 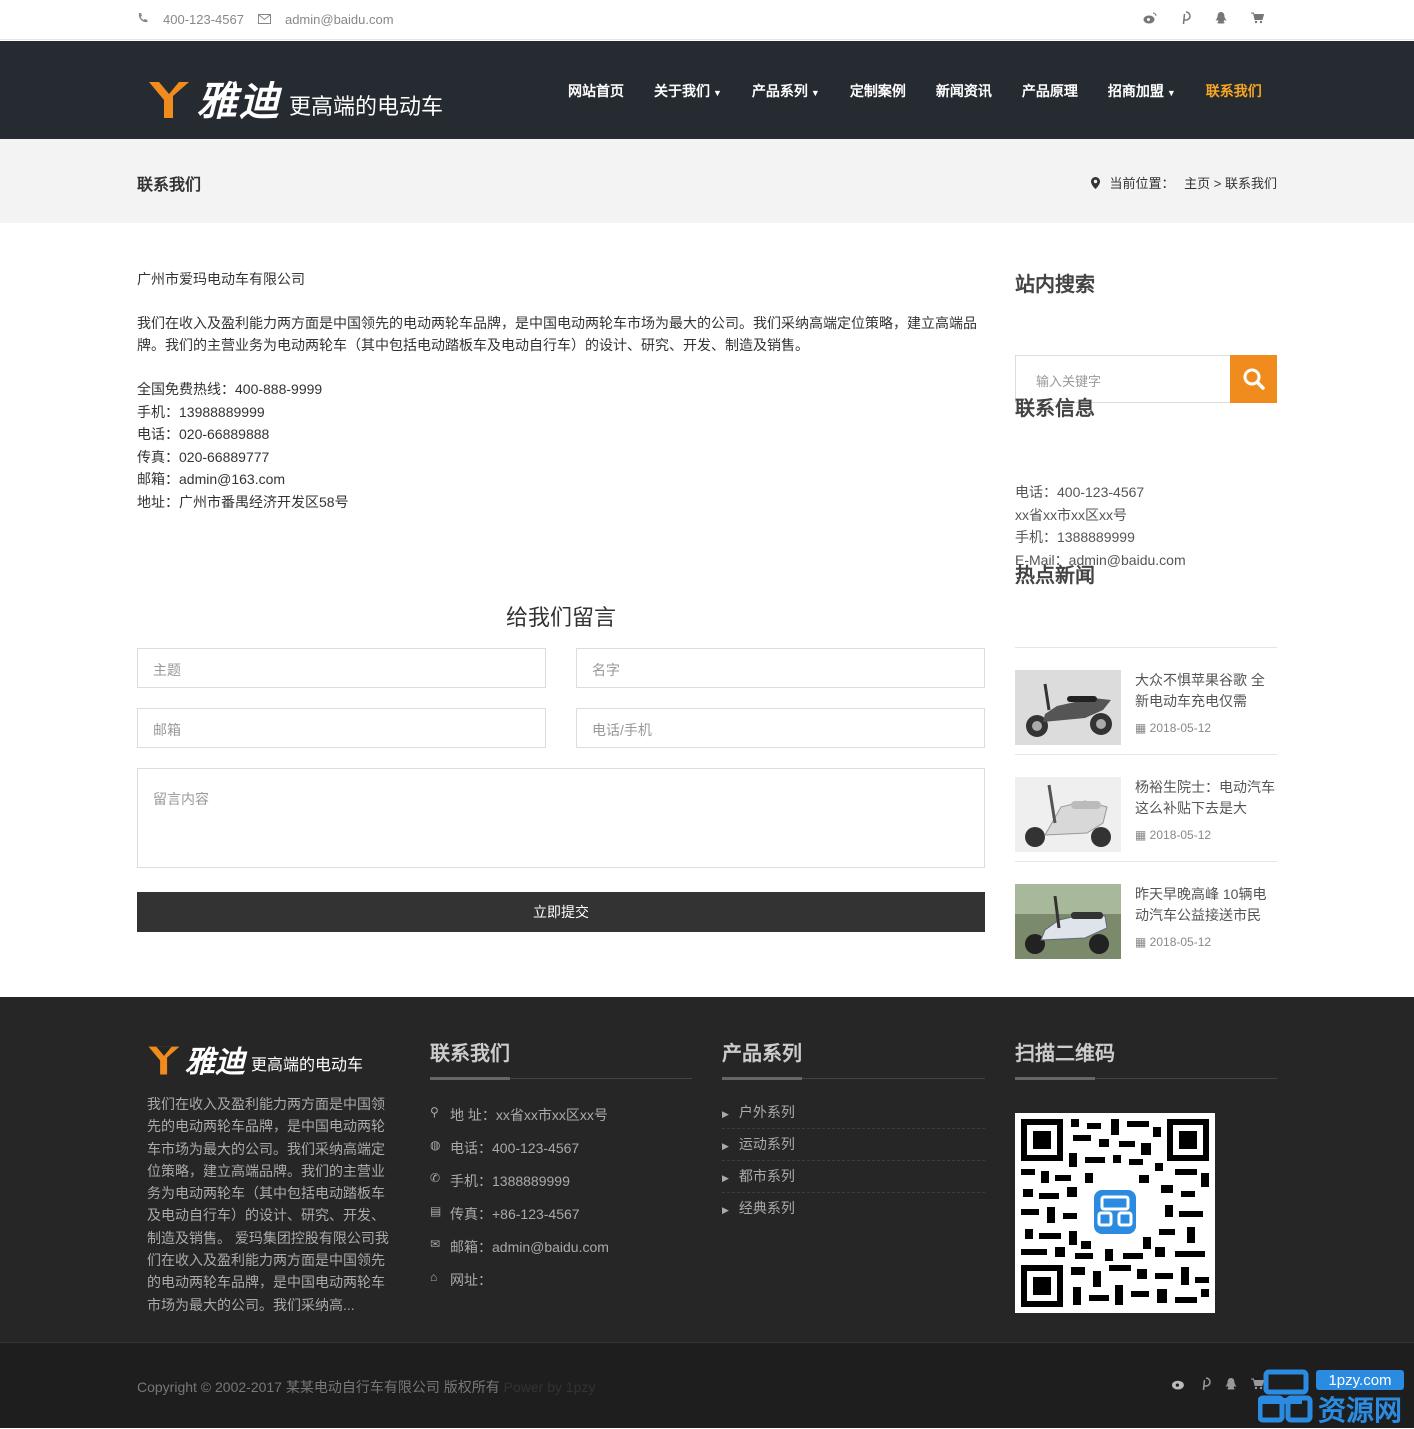 What do you see at coordinates (853, 1177) in the screenshot?
I see `footer-product-link: ▶ 都市系列` at bounding box center [853, 1177].